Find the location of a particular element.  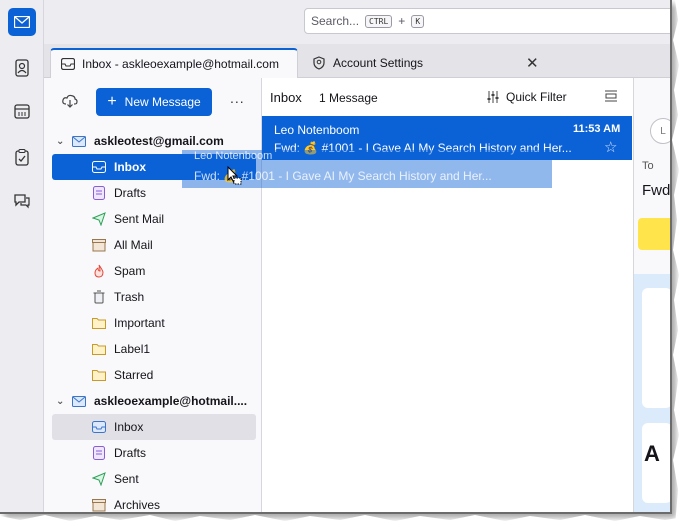

folder-label: Sent is located at coordinates (126, 479).